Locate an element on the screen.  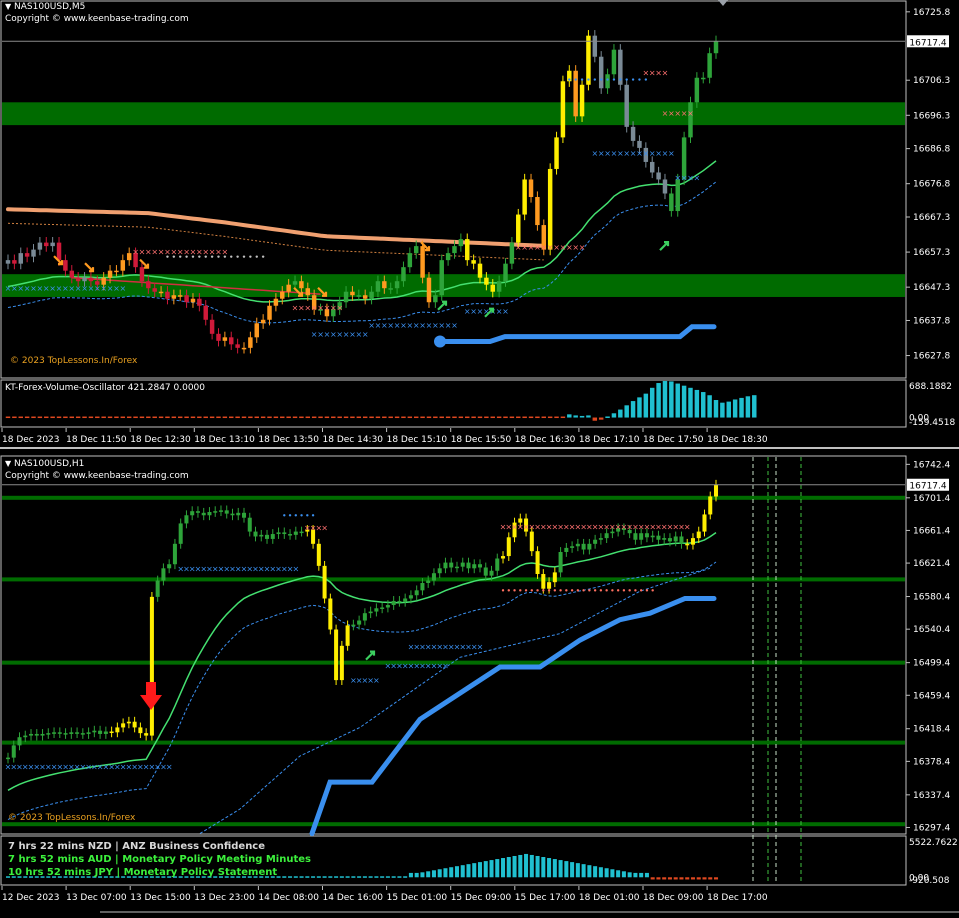
top-sell-arrow is located at coordinates (144, 263).